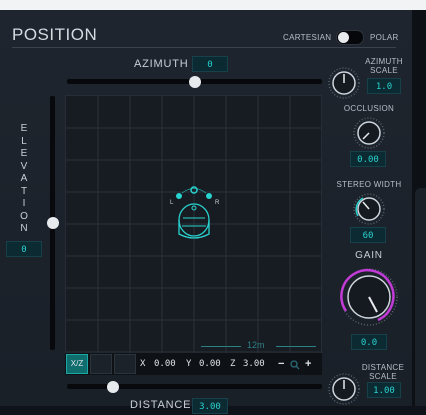  I want to click on title-divider, so click(204, 47).